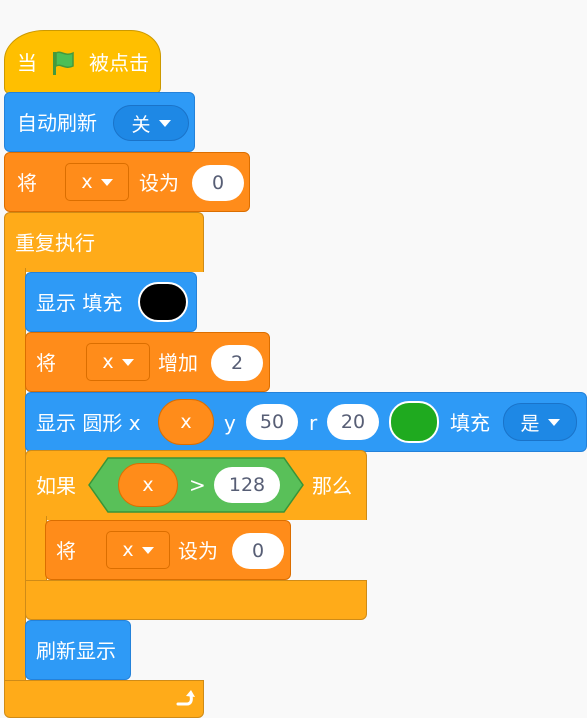 Image resolution: width=587 pixels, height=718 pixels. I want to click on if-label: 如果, so click(56, 486).